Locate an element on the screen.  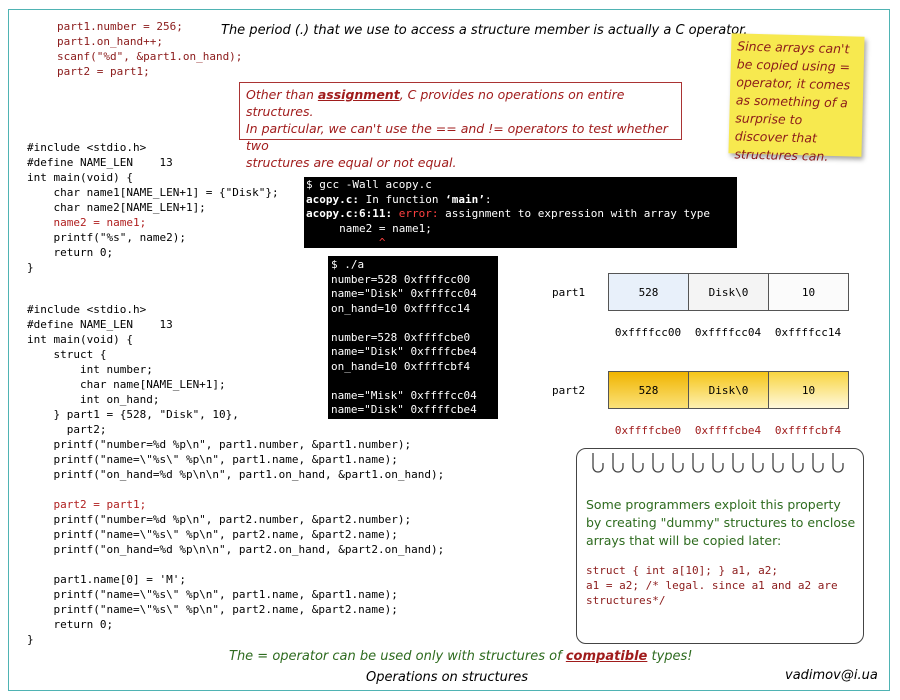
code-line: printf("%s", name2); is located at coordinates (106, 237).